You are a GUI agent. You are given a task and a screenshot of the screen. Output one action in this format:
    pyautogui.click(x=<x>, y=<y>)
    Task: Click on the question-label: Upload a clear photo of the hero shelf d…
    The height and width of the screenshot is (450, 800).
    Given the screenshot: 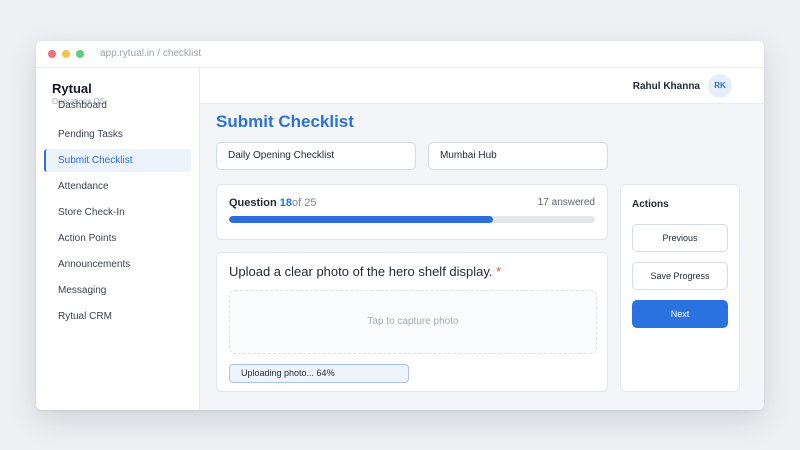 What is the action you would take?
    pyautogui.click(x=361, y=271)
    